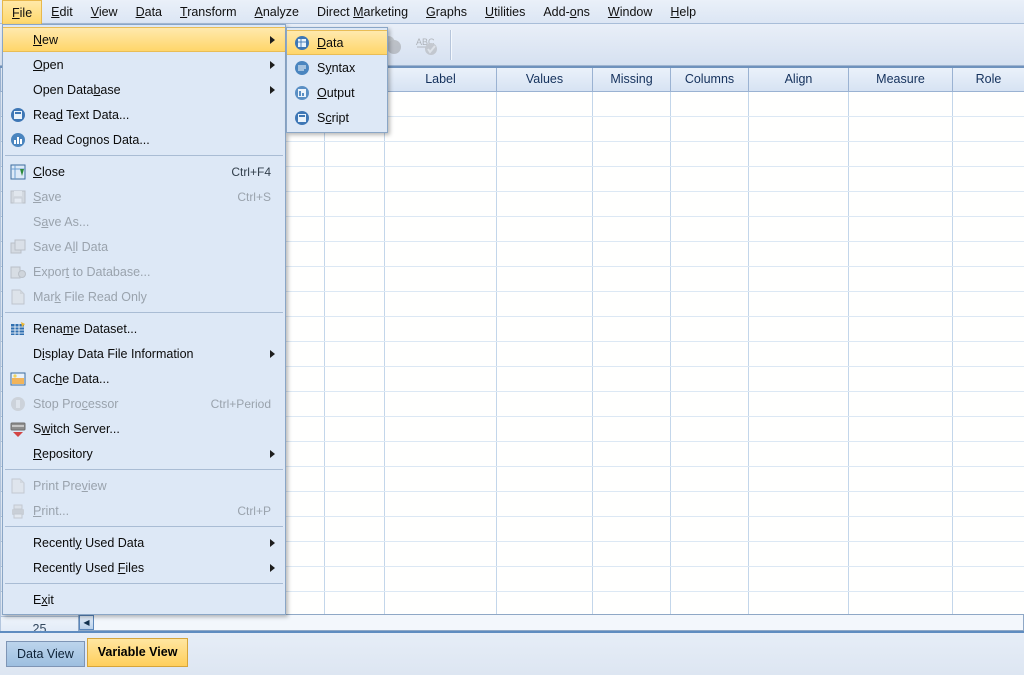 Image resolution: width=1024 pixels, height=675 pixels. I want to click on scroll-left-arrow-icon: ◀, so click(86, 622).